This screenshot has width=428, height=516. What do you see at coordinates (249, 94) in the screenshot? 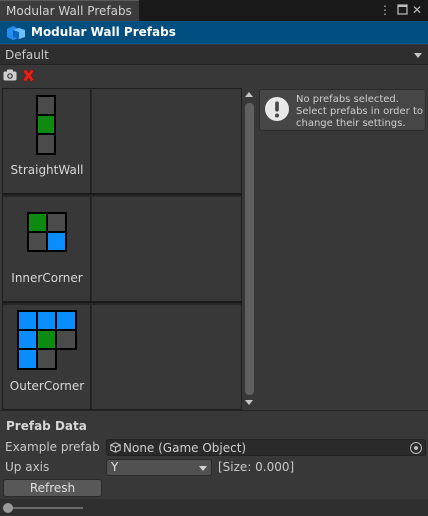
I see `scroll-up-icon` at bounding box center [249, 94].